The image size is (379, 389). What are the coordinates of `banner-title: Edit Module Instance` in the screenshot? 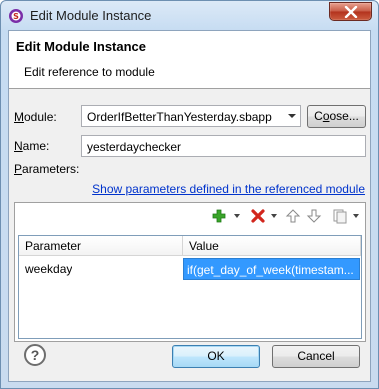 It's located at (81, 46).